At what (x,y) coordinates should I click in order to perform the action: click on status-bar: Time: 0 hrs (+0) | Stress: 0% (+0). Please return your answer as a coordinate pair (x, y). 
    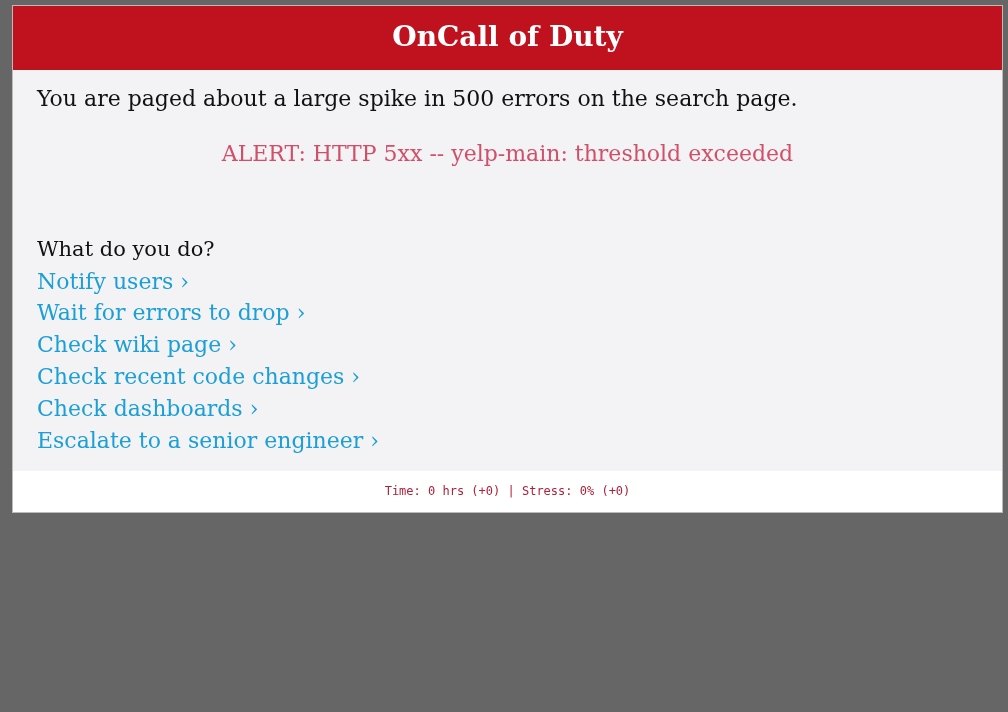
    Looking at the image, I should click on (507, 491).